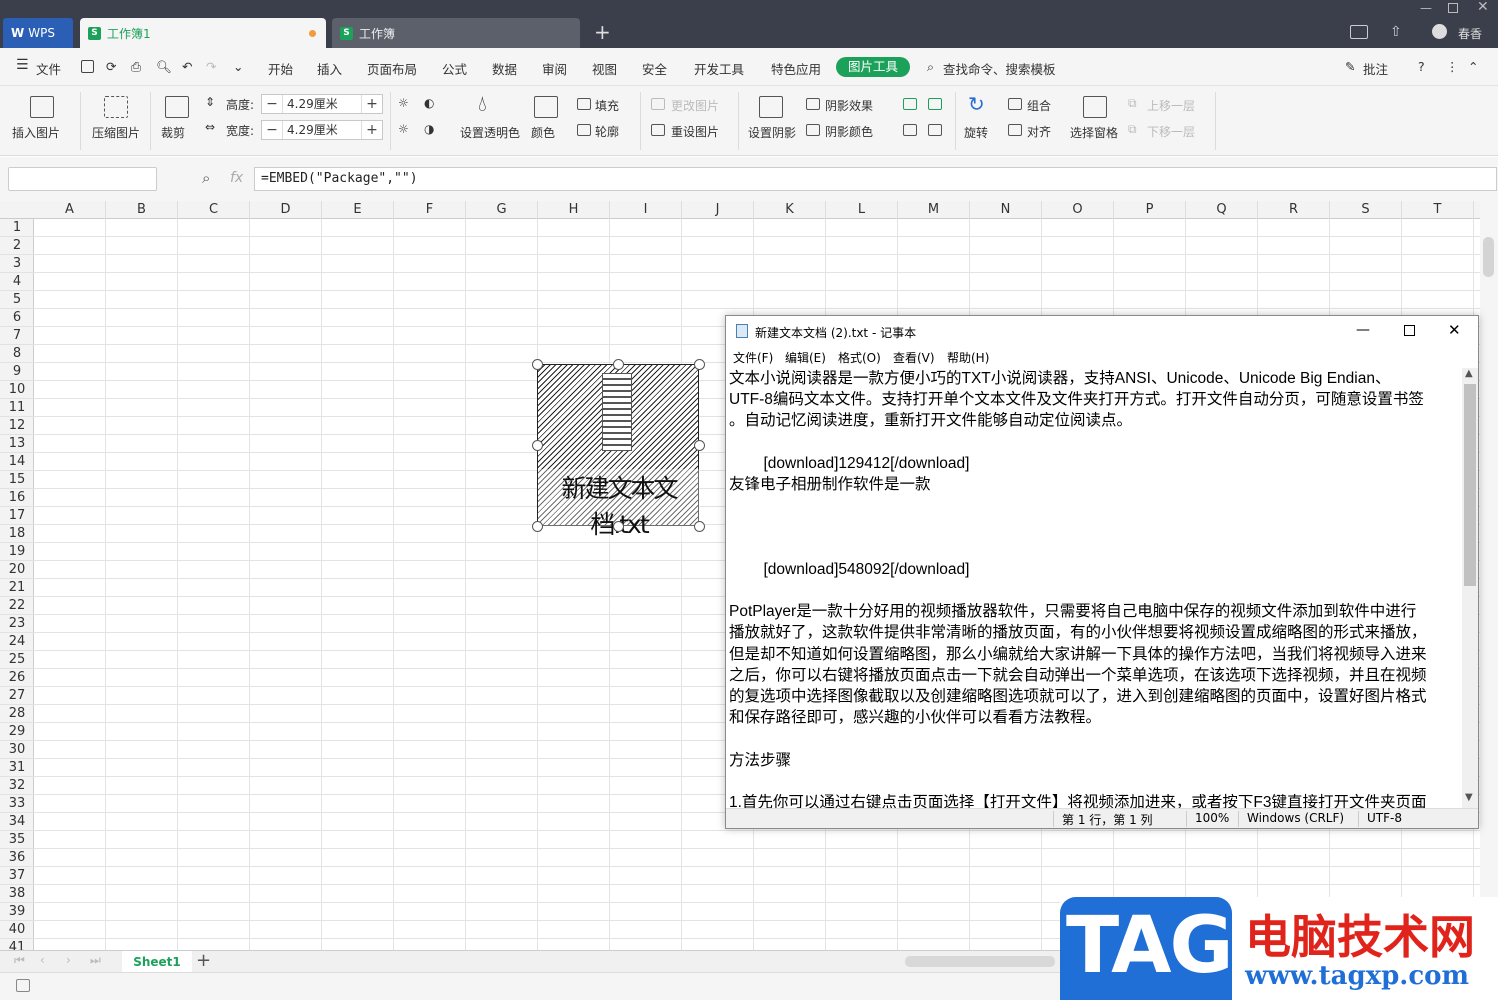  Describe the element at coordinates (136, 67) in the screenshot. I see `print-icon: ⎙` at that location.